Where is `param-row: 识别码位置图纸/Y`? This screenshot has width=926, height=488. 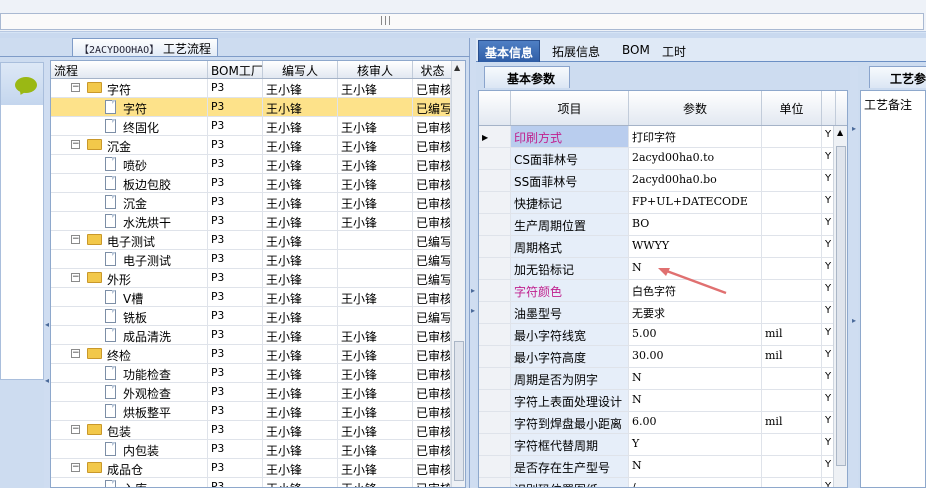
param-row: 识别码位置图纸/Y is located at coordinates (663, 482).